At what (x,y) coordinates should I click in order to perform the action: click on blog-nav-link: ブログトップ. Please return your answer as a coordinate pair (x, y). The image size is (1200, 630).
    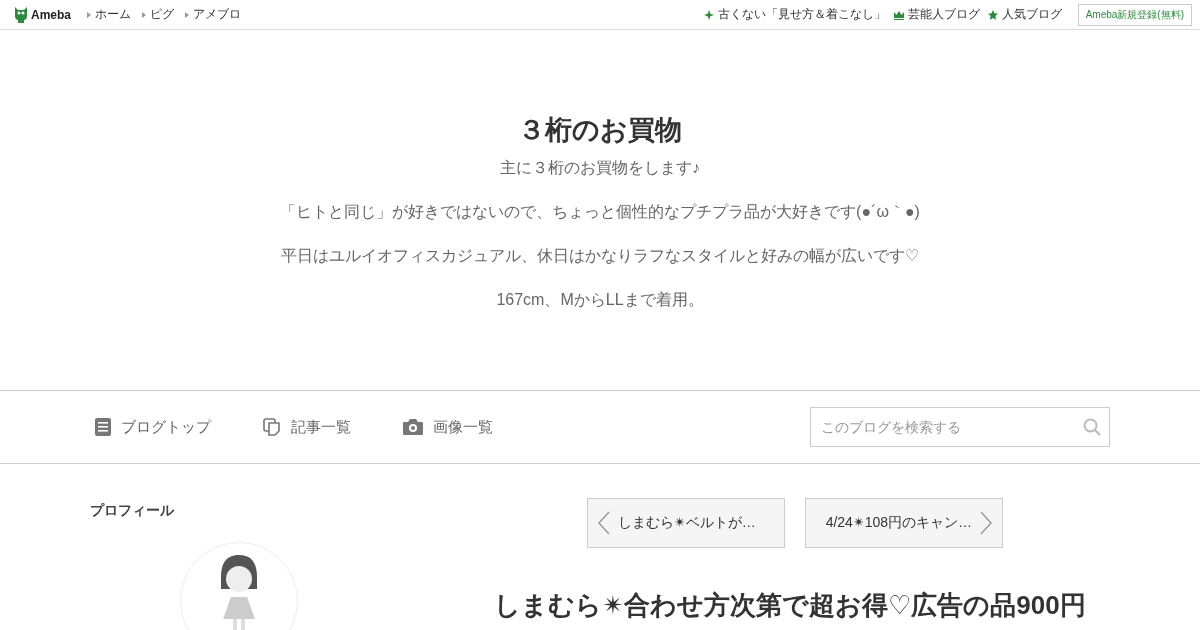
    Looking at the image, I should click on (153, 427).